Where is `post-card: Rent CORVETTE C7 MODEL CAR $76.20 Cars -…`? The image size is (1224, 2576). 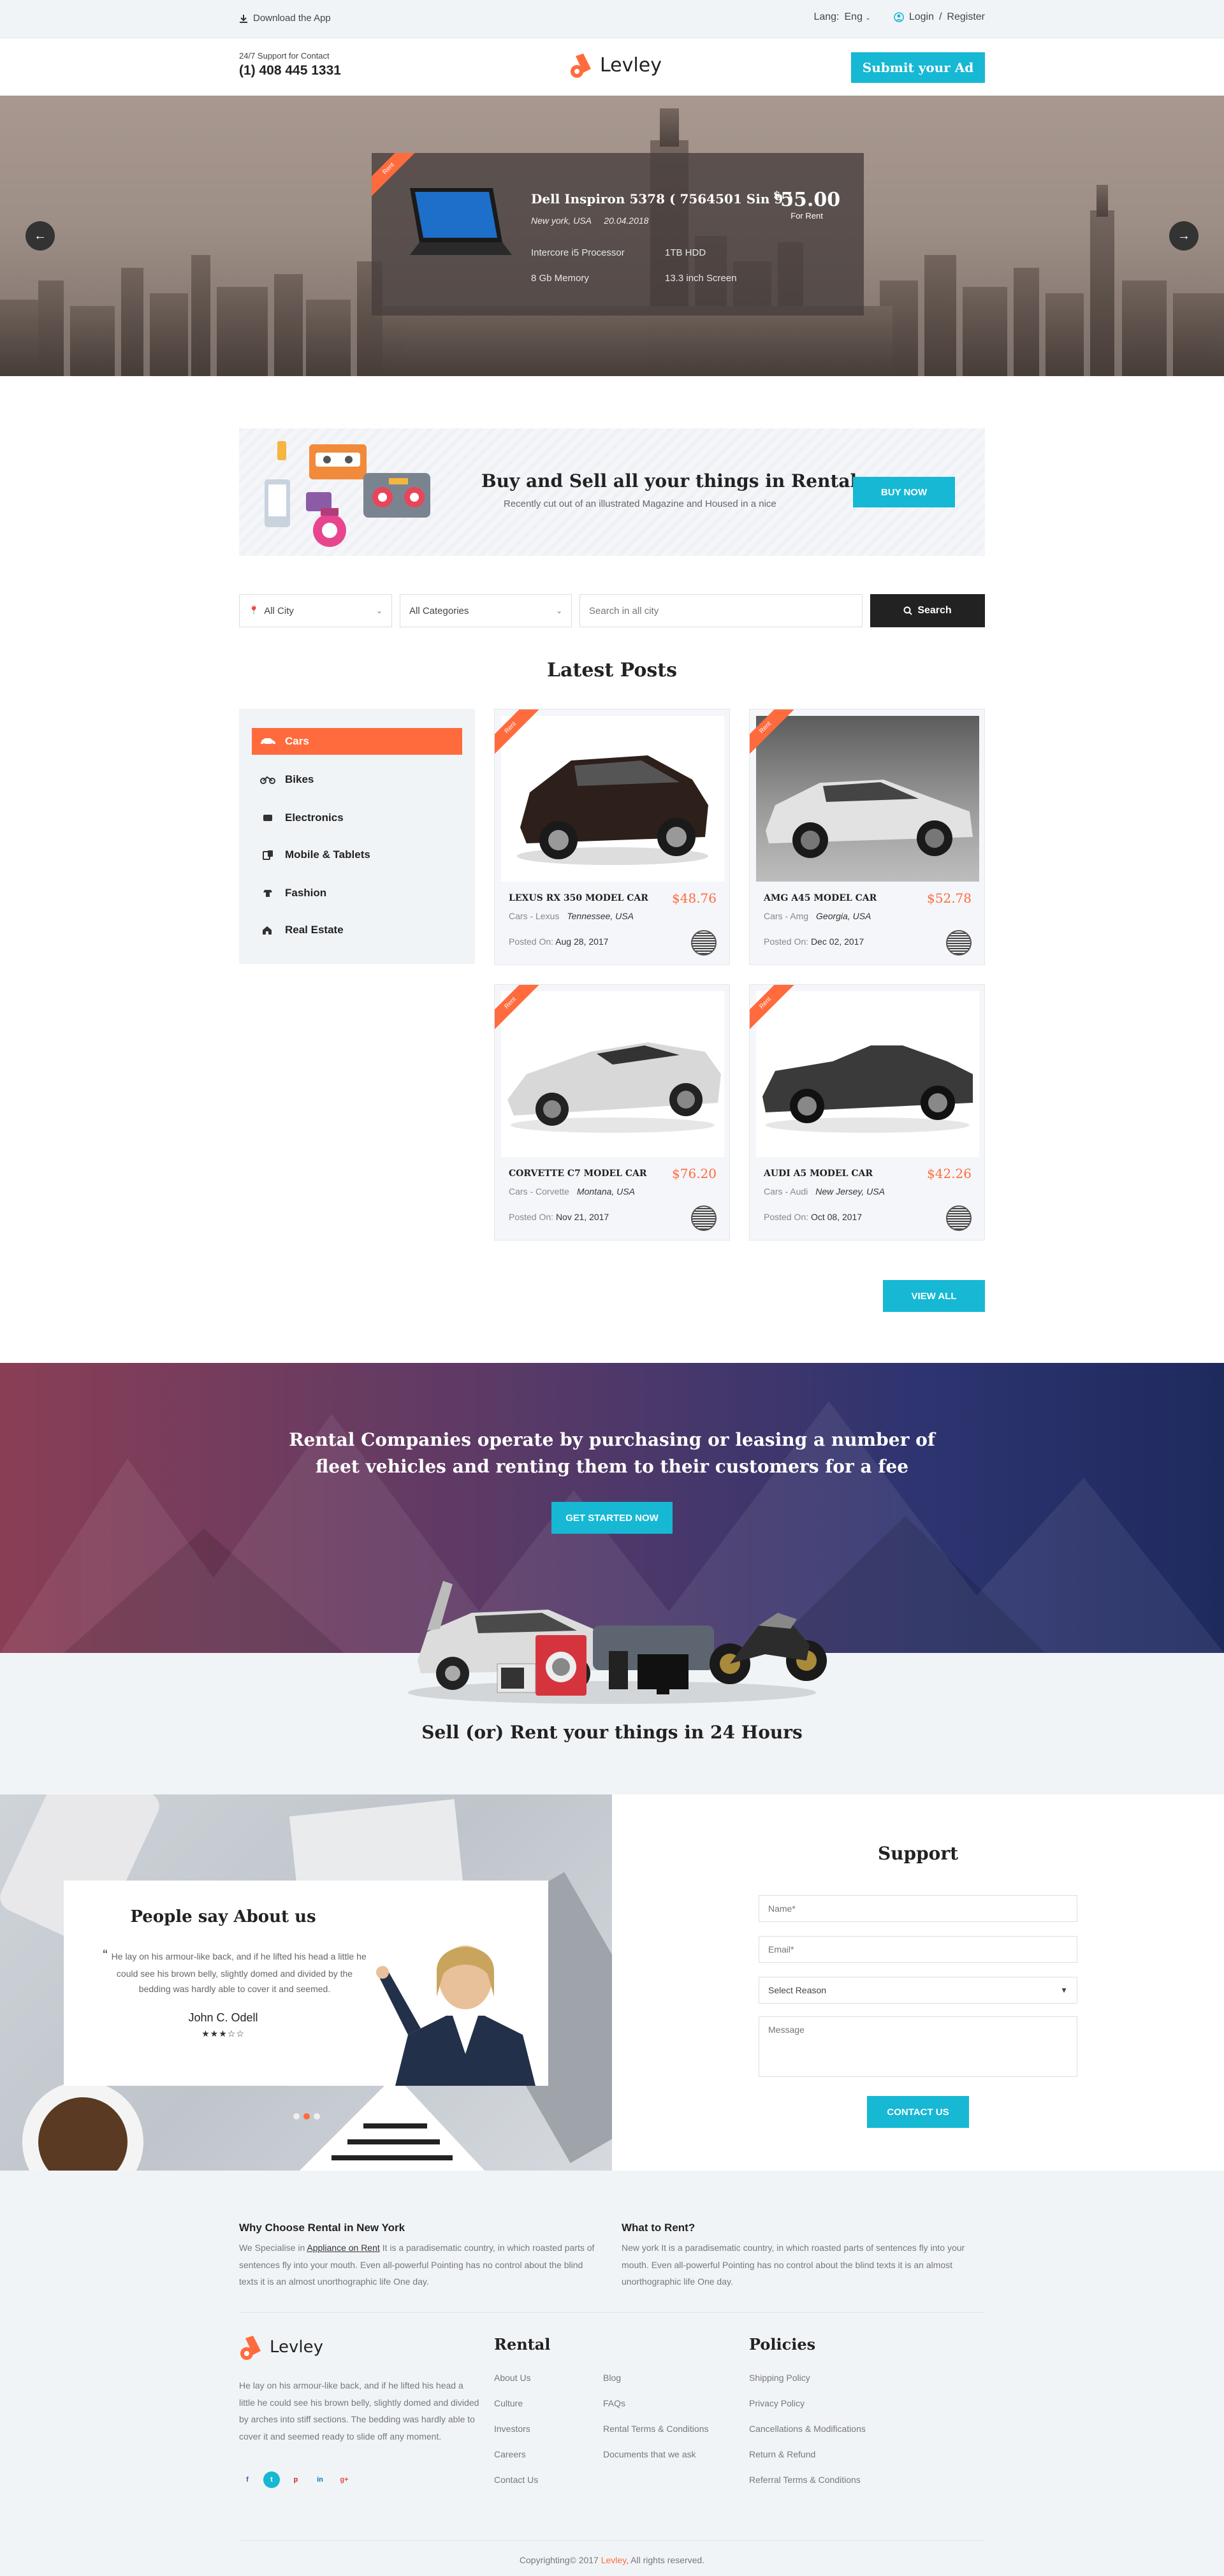 post-card: Rent CORVETTE C7 MODEL CAR $76.20 Cars -… is located at coordinates (612, 1112).